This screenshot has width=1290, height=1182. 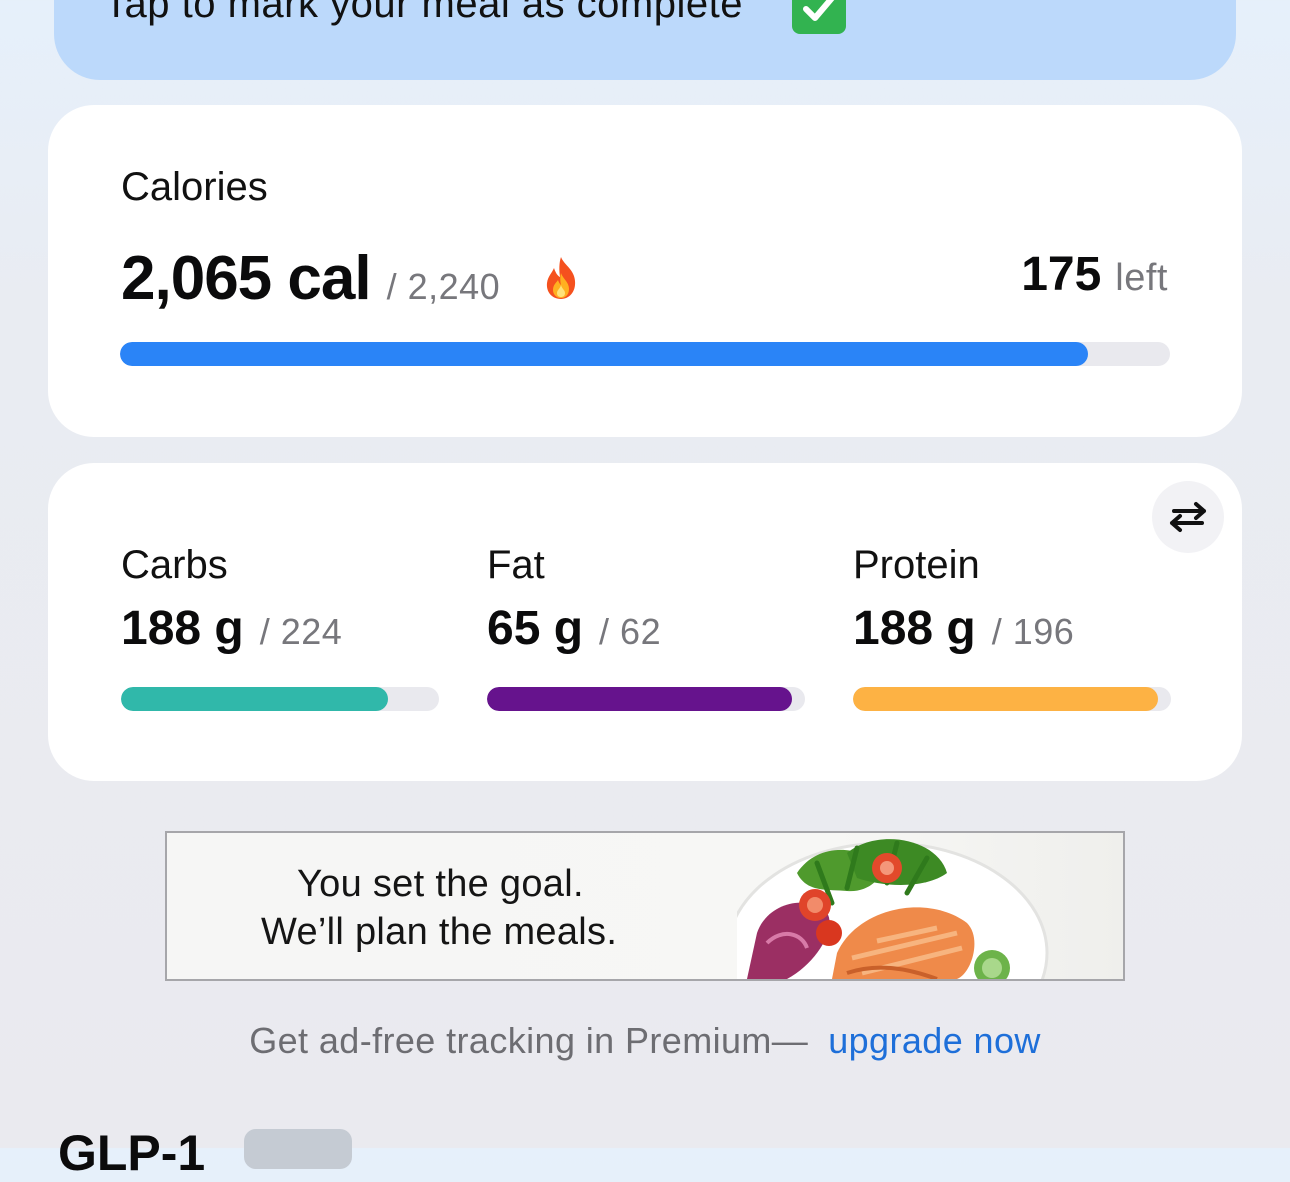 What do you see at coordinates (298, 1149) in the screenshot?
I see `section-badge` at bounding box center [298, 1149].